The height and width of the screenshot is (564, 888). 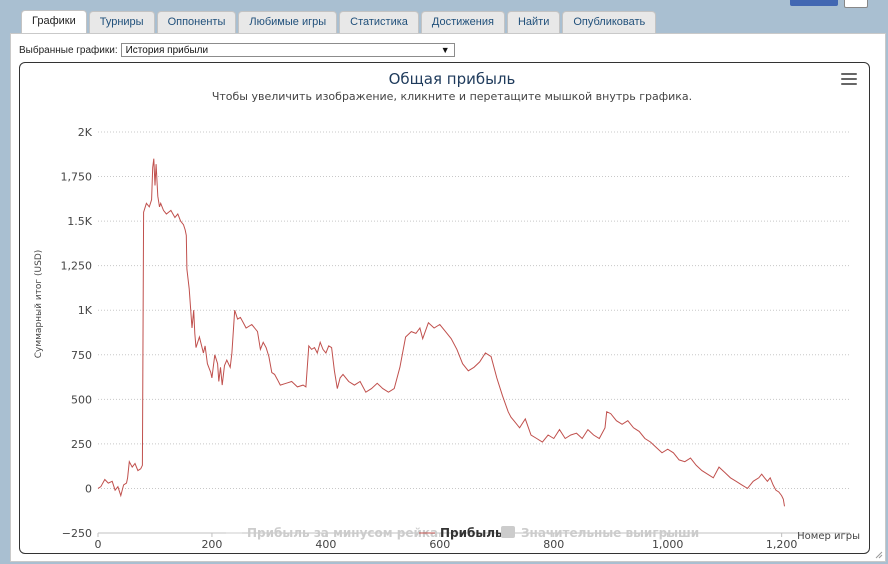 What do you see at coordinates (77, 333) in the screenshot?
I see `y-axis-ticks: 2K 1,750 1.5K 1,250 1K 750 500 250 0 −250` at bounding box center [77, 333].